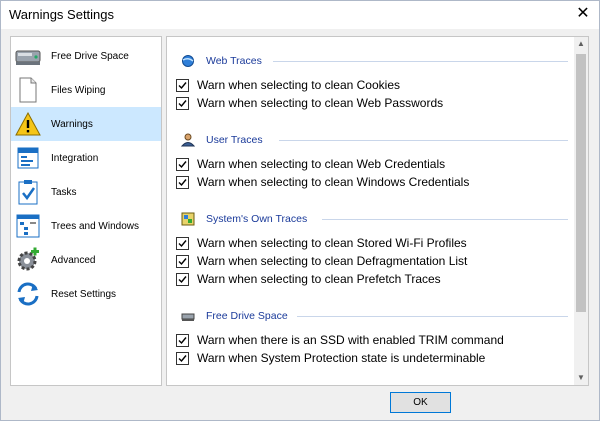  What do you see at coordinates (28, 124) in the screenshot?
I see `warning-icon` at bounding box center [28, 124].